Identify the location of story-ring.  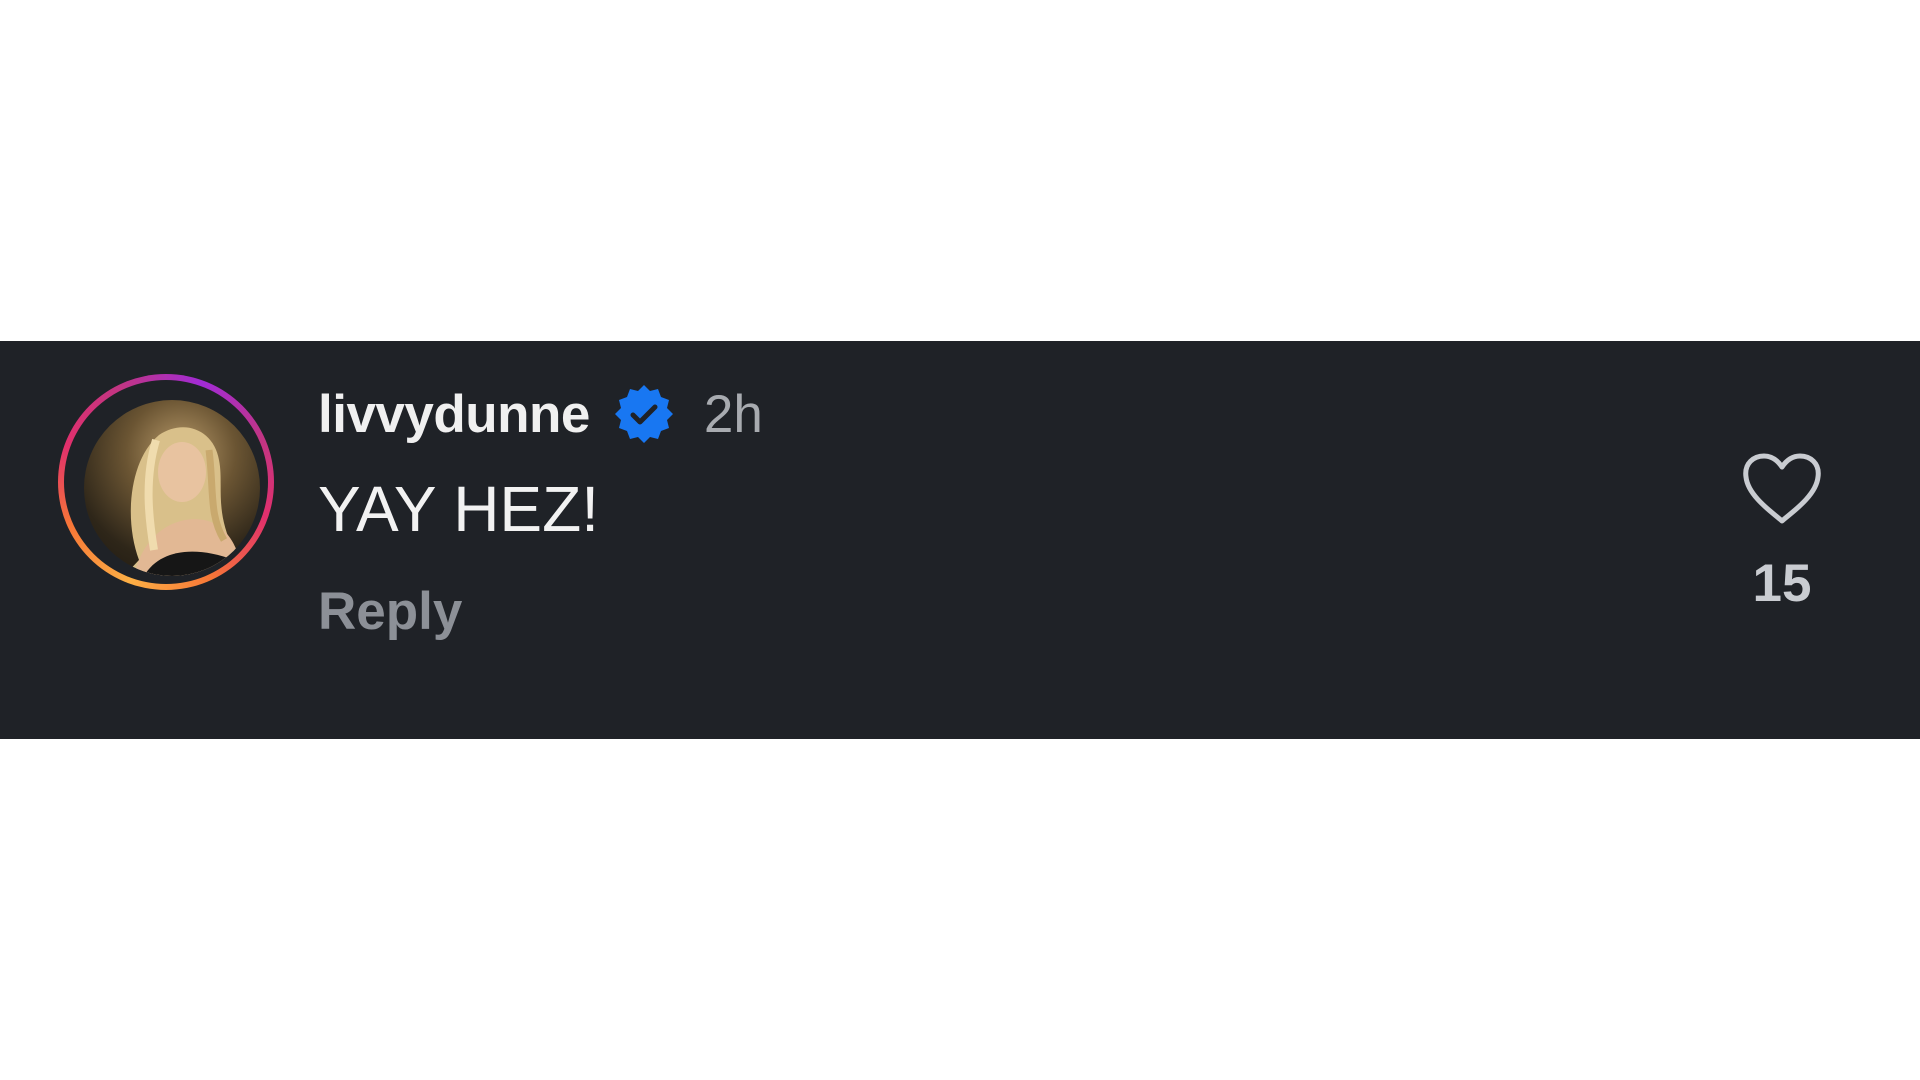
(166, 482).